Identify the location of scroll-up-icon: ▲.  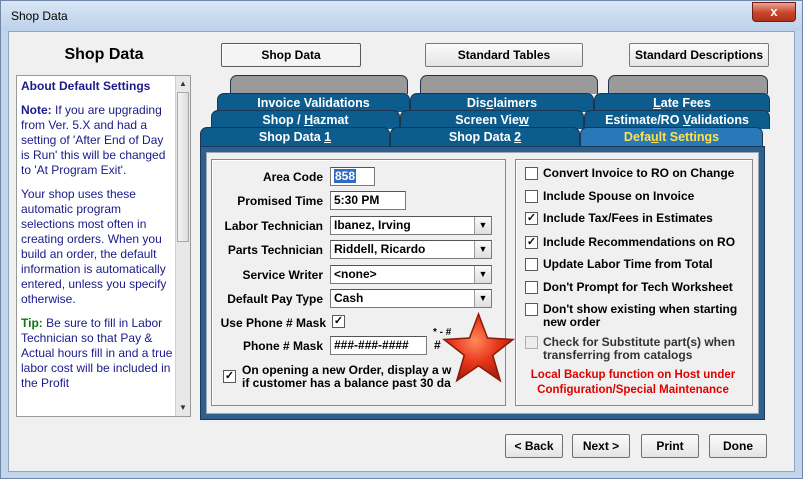
(183, 84).